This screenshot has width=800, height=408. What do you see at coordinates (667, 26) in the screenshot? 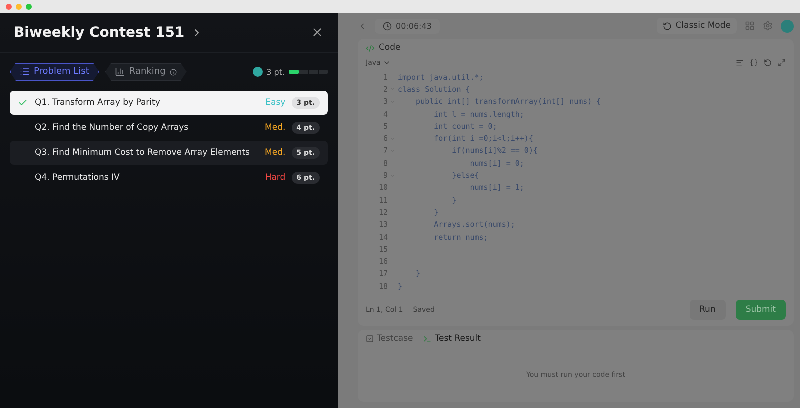
I see `undo-icon` at bounding box center [667, 26].